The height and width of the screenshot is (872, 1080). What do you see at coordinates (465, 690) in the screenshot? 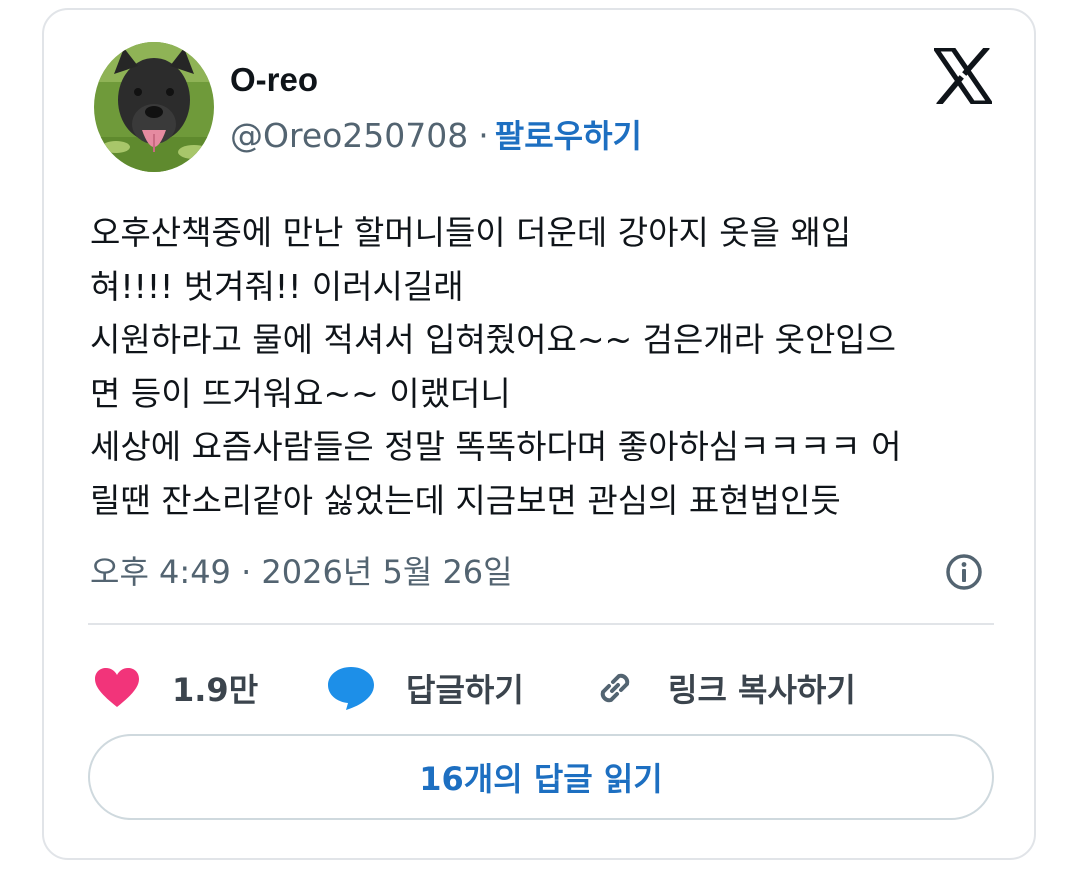
I see `reply-label: 답글하기` at bounding box center [465, 690].